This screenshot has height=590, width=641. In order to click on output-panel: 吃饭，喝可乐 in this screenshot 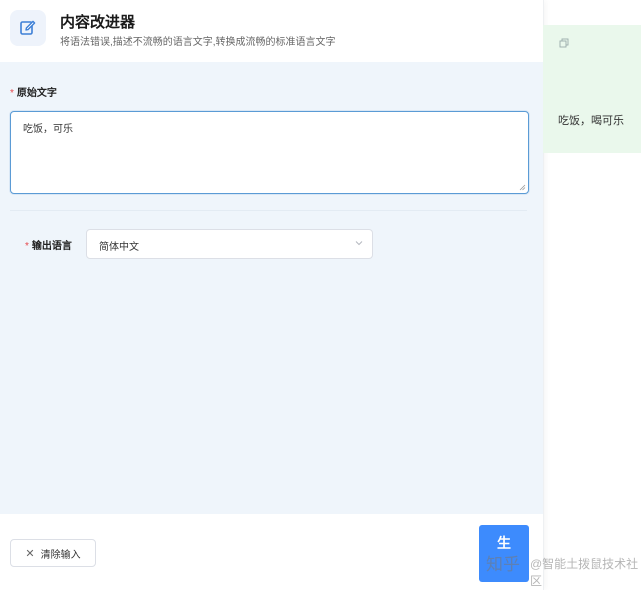, I will do `click(592, 89)`.